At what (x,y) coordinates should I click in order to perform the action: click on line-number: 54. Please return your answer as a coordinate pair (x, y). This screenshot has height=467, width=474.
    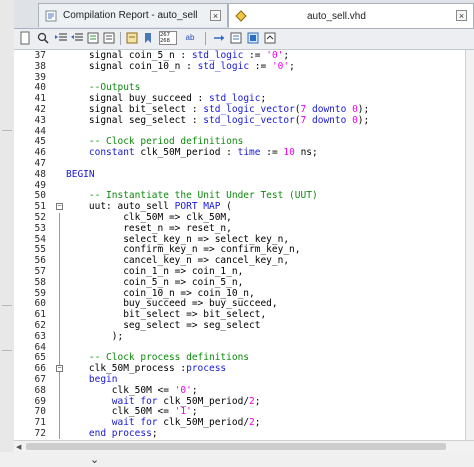
    Looking at the image, I should click on (40, 239).